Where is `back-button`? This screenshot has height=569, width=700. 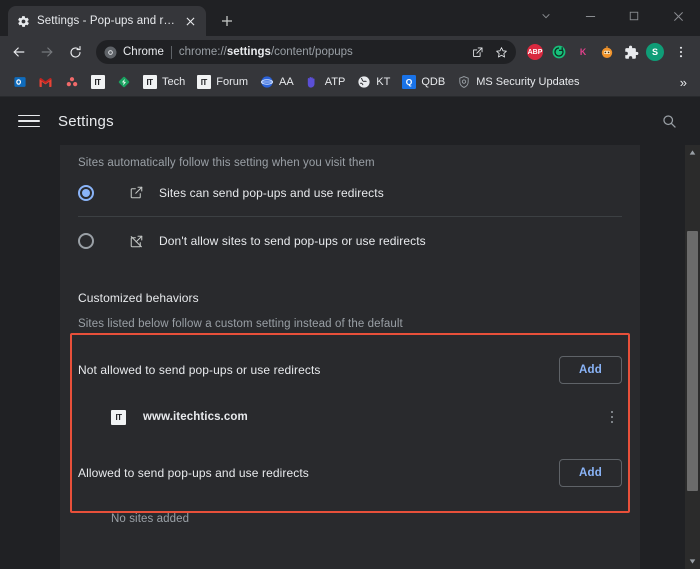
back-button is located at coordinates (19, 52).